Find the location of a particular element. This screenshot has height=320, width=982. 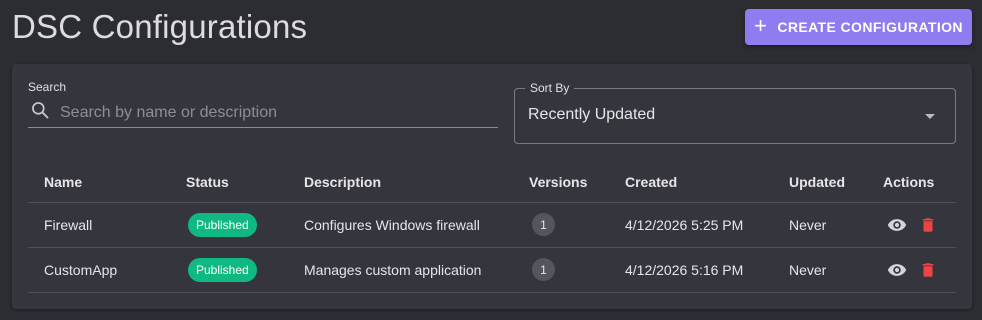

created-date: 4/12/2026 5:16 PM is located at coordinates (691, 270).